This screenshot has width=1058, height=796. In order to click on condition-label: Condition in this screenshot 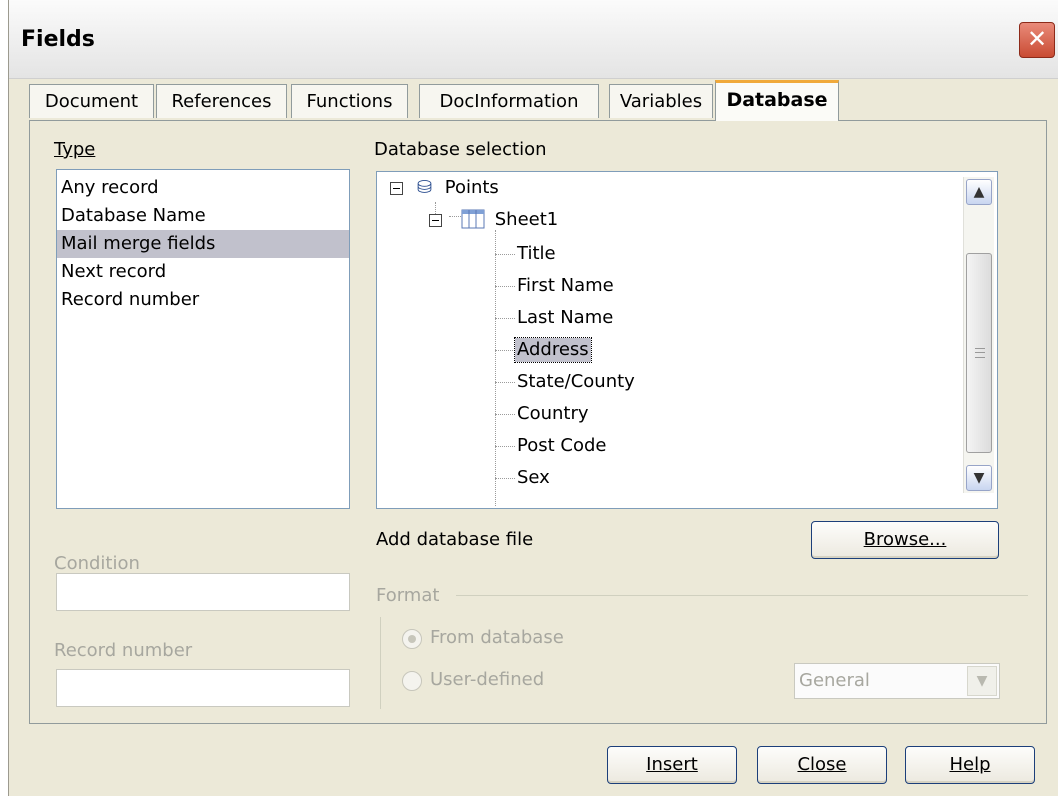, I will do `click(97, 563)`.